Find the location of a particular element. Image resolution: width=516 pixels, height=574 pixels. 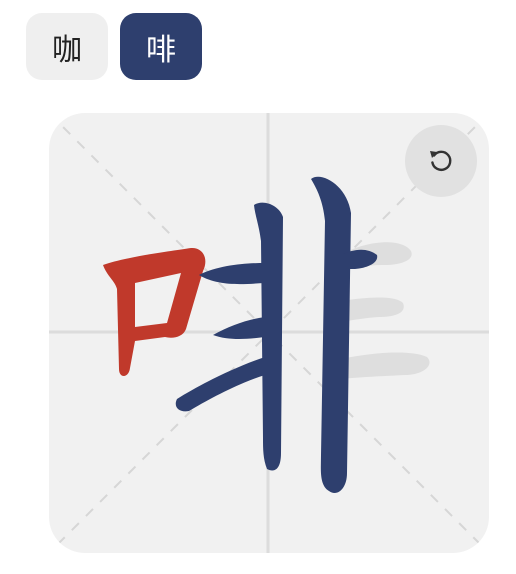

character-tabs: 咖 啡 is located at coordinates (114, 46).